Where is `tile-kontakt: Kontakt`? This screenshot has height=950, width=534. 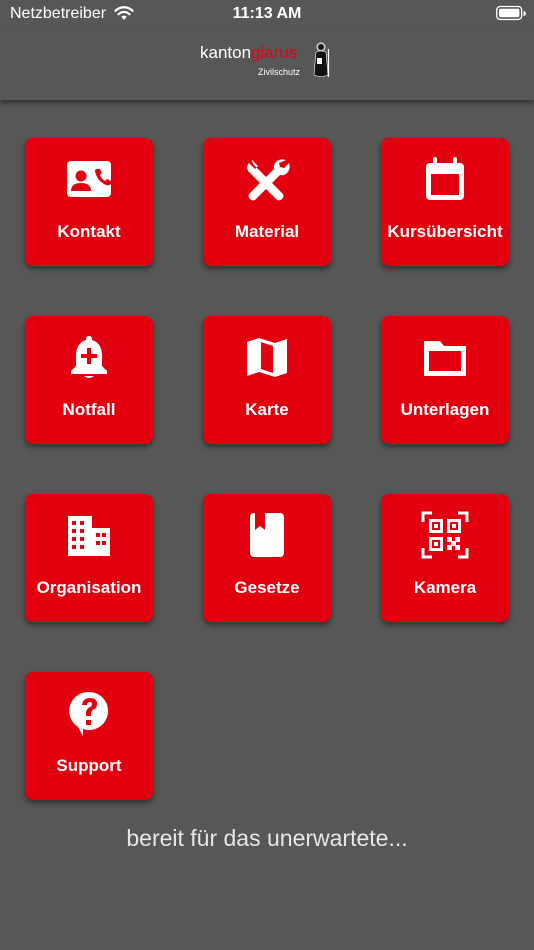 tile-kontakt: Kontakt is located at coordinates (89, 202).